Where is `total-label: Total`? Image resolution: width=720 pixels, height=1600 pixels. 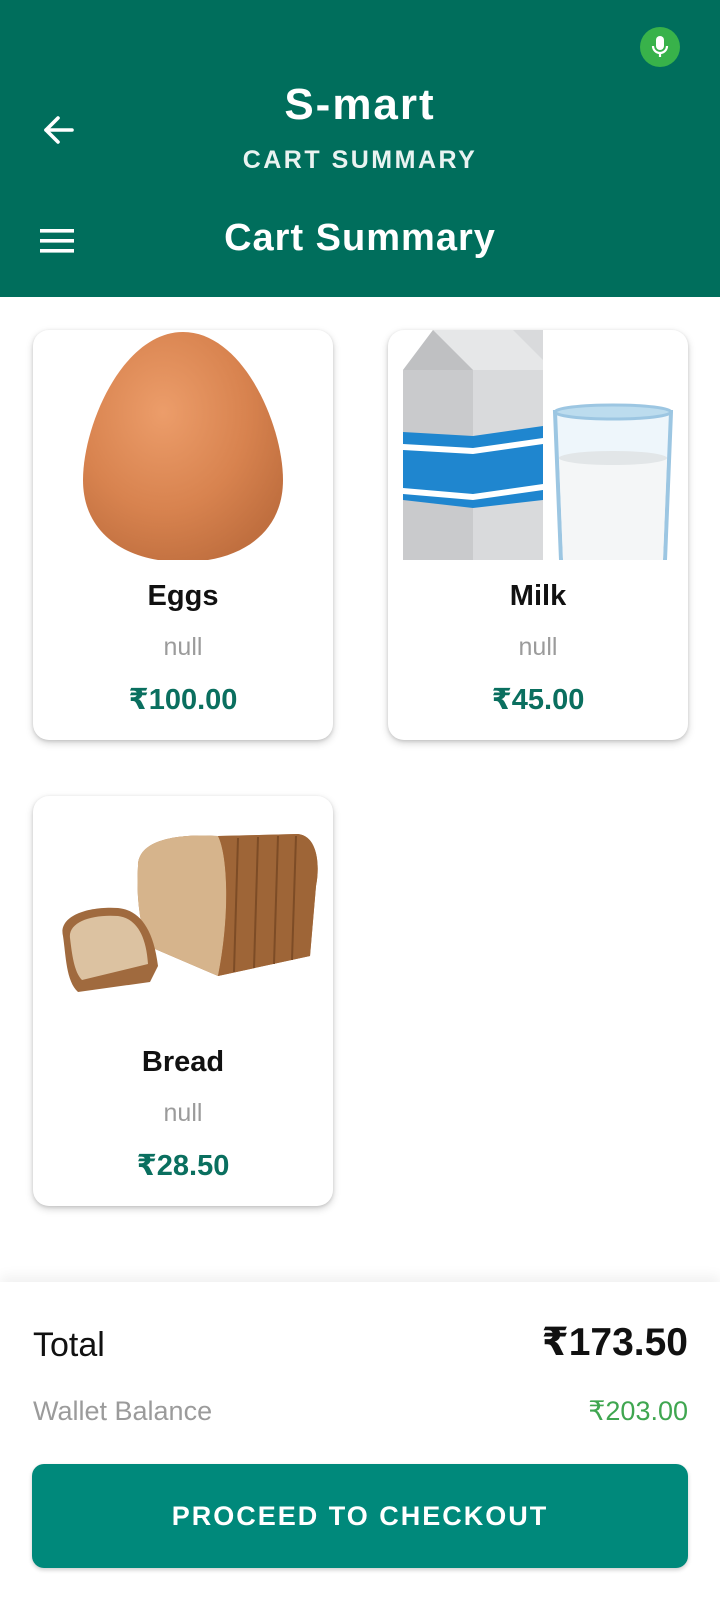
total-label: Total is located at coordinates (69, 1345).